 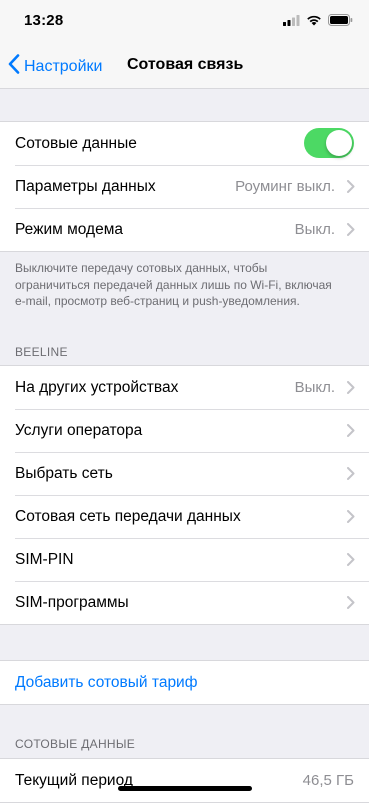 What do you see at coordinates (314, 229) in the screenshot?
I see `personal-hotspot-value: Выкл.` at bounding box center [314, 229].